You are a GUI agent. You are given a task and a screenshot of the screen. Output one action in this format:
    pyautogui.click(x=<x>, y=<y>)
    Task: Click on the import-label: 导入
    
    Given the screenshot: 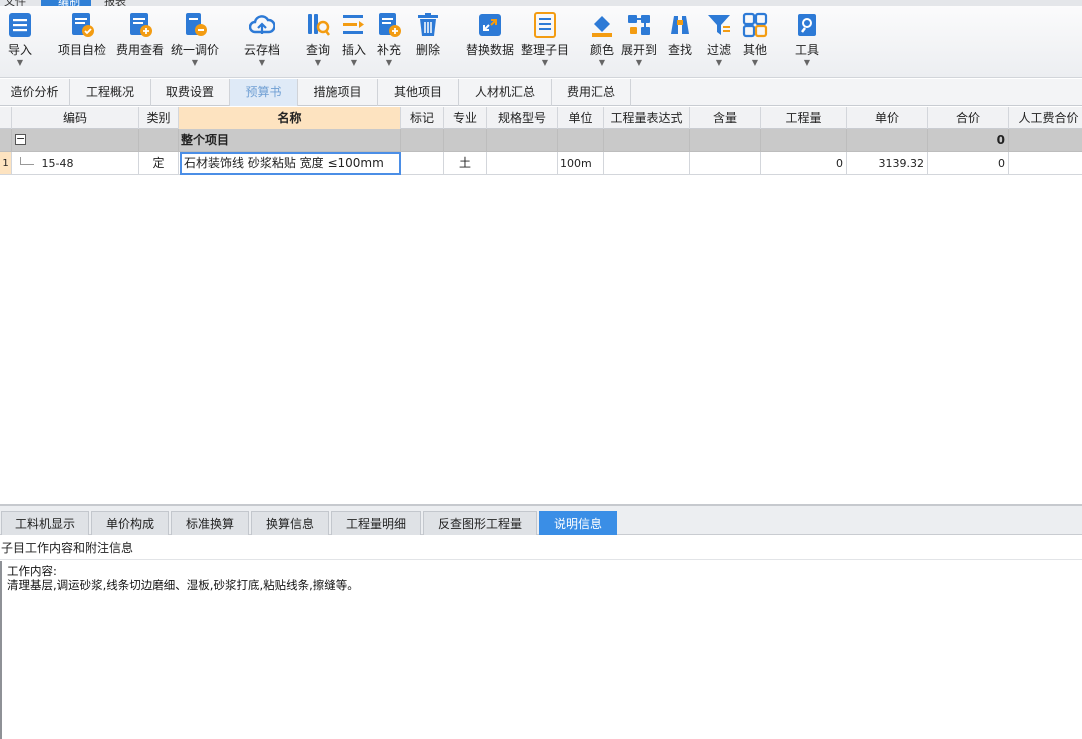 What is the action you would take?
    pyautogui.click(x=19, y=50)
    